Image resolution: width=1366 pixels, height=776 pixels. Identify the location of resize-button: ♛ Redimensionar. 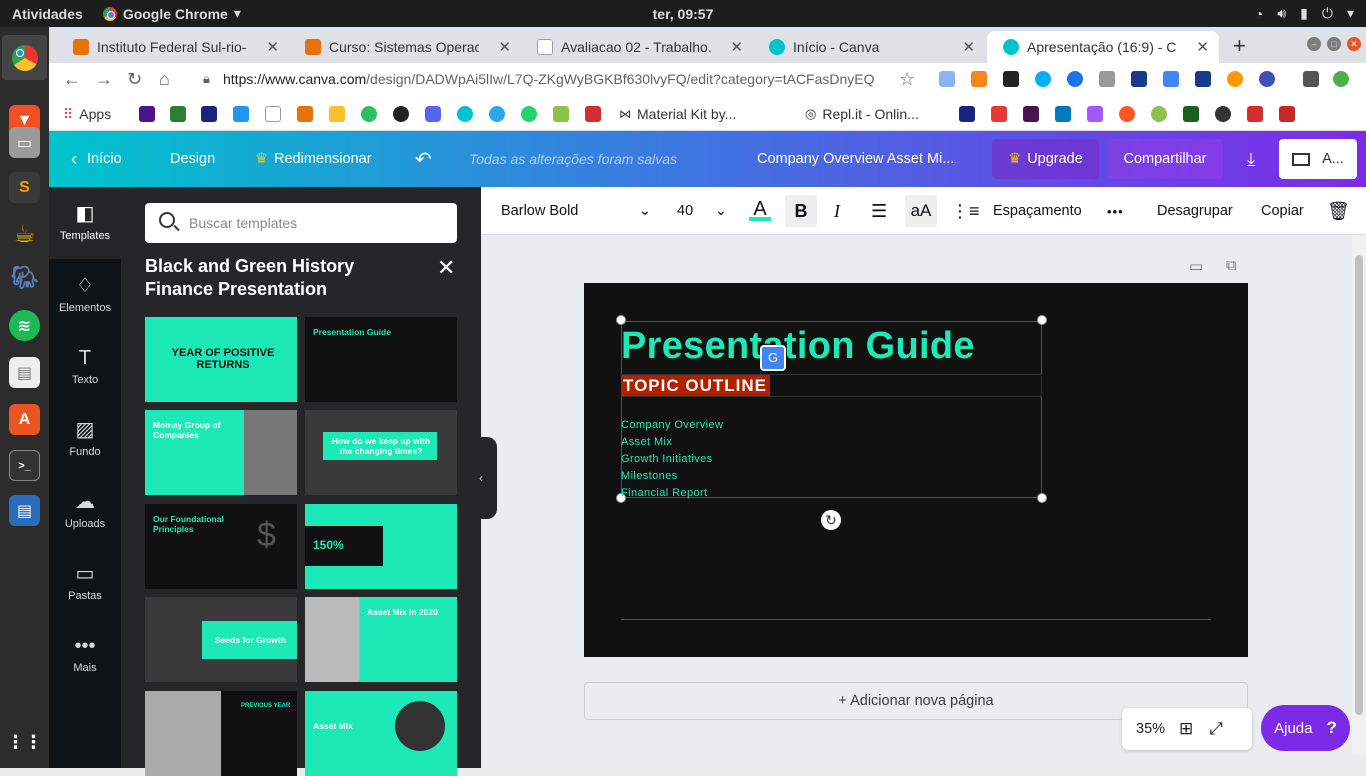
(313, 159).